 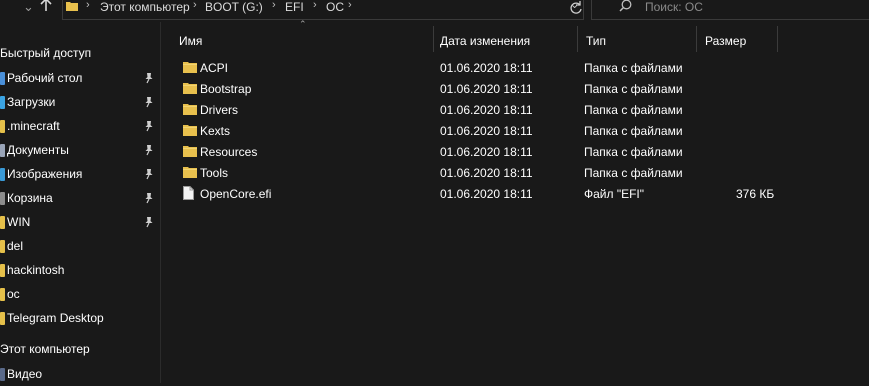 I want to click on sidebar-item-label: WIN, so click(x=19, y=222).